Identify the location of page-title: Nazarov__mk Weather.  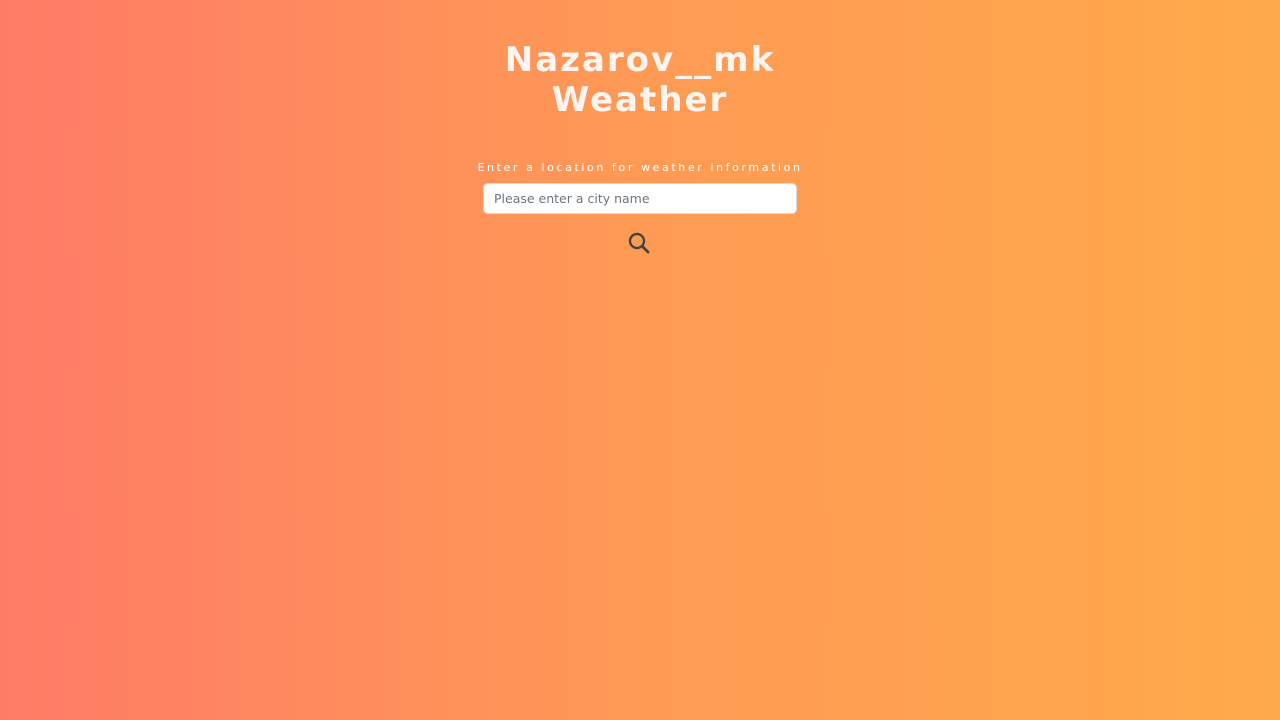
(640, 80).